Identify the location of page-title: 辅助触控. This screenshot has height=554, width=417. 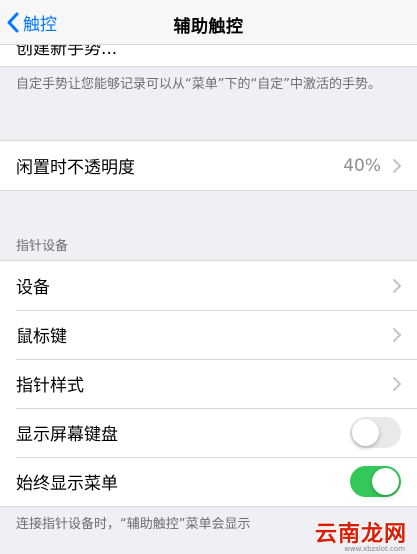
(208, 27).